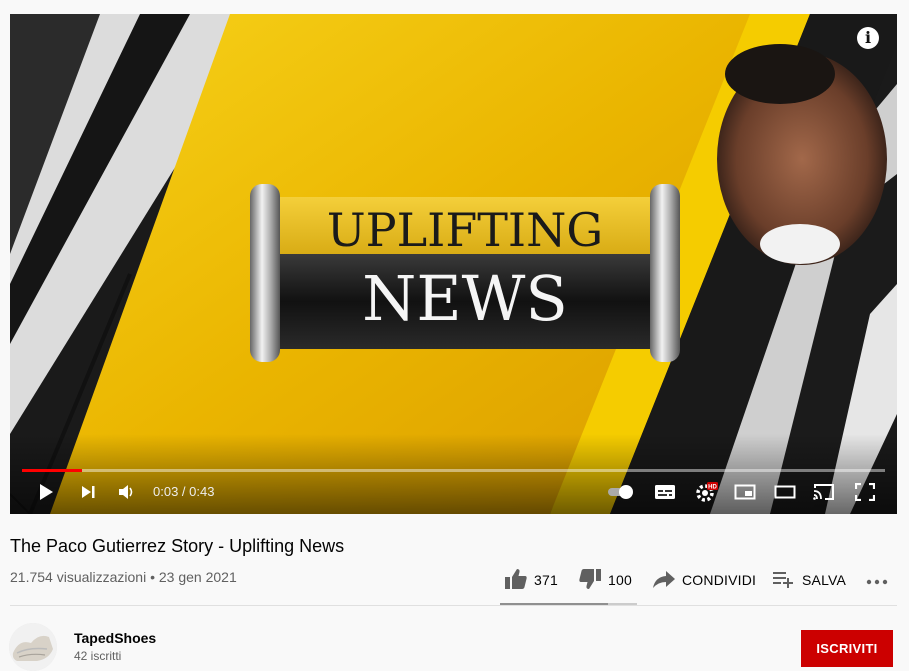  Describe the element at coordinates (745, 492) in the screenshot. I see `miniplayer-icon` at that location.